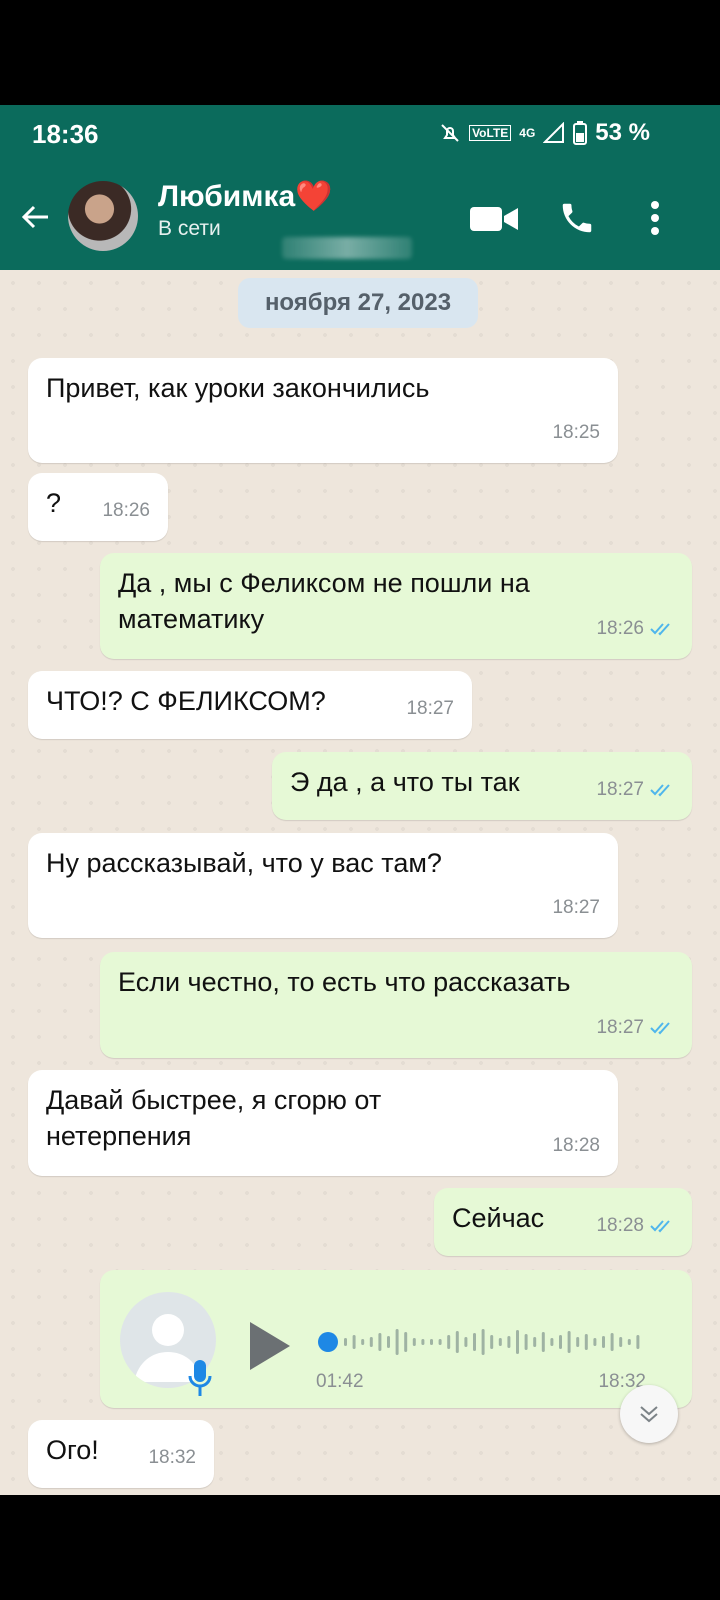  What do you see at coordinates (405, 782) in the screenshot?
I see `message-text: Э да , а что ты так` at bounding box center [405, 782].